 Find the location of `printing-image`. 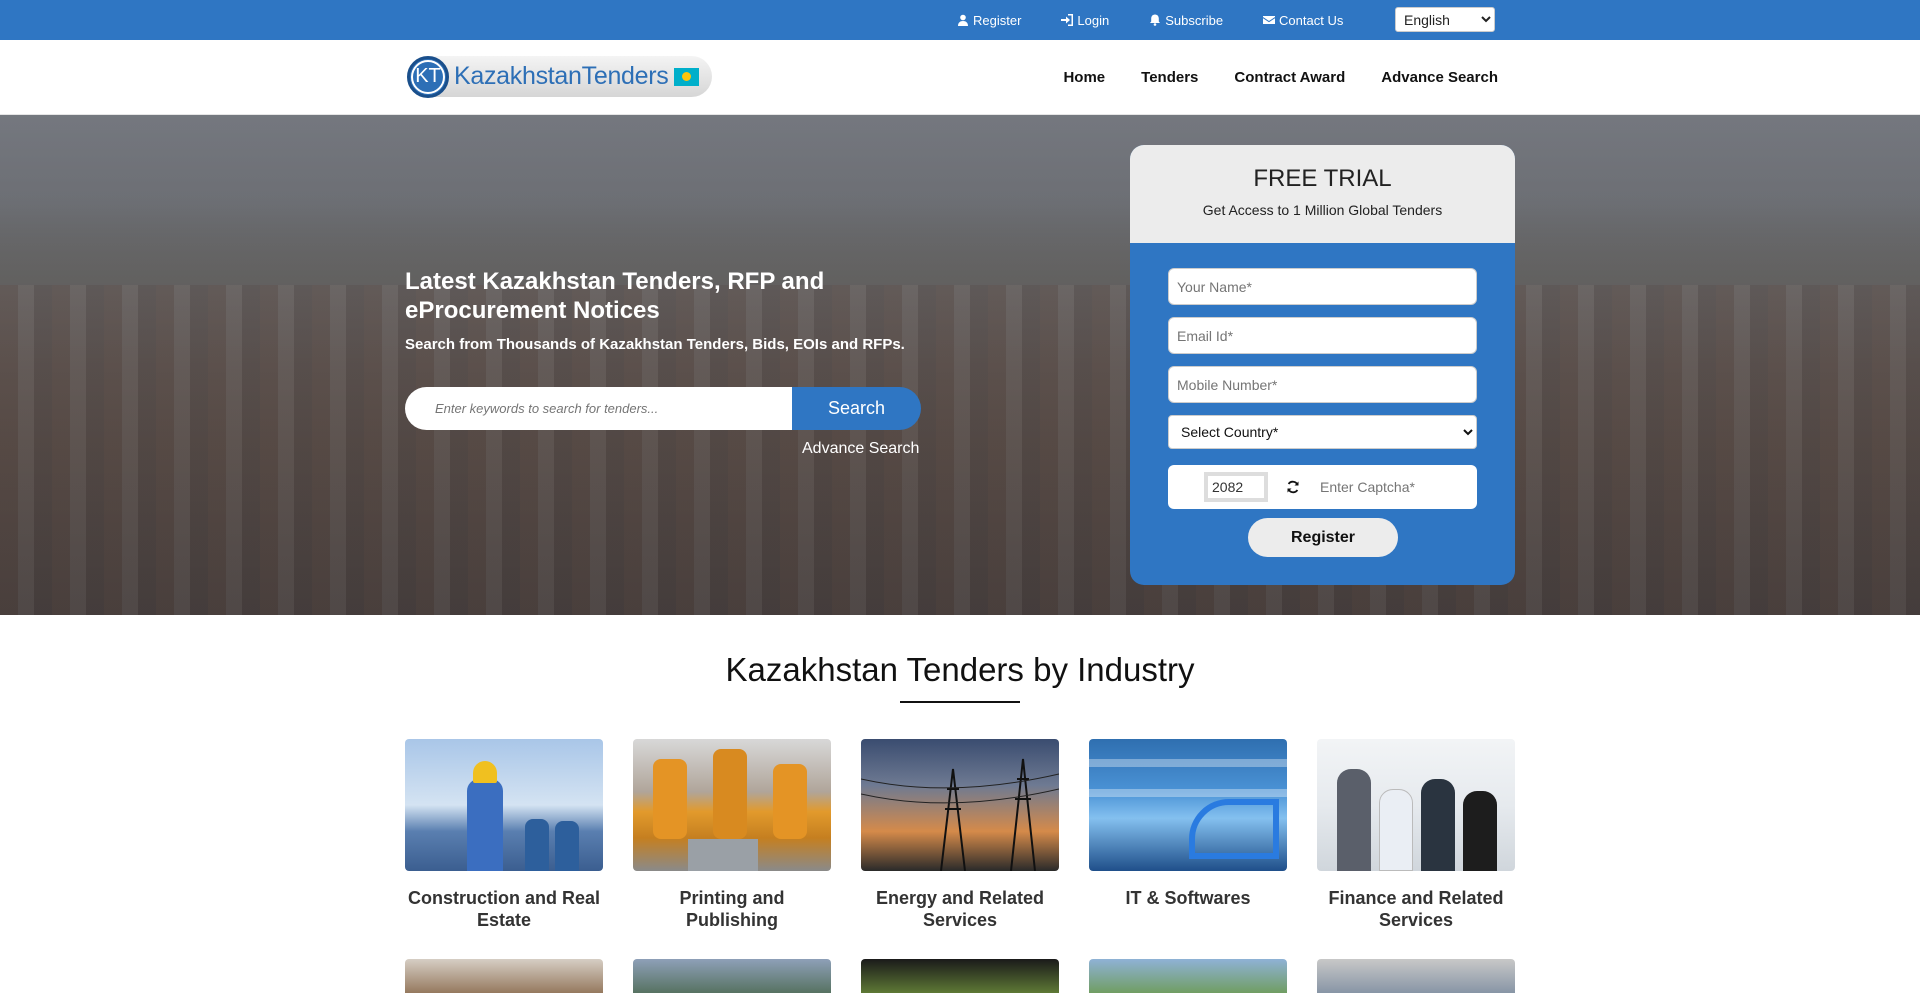

printing-image is located at coordinates (732, 805).